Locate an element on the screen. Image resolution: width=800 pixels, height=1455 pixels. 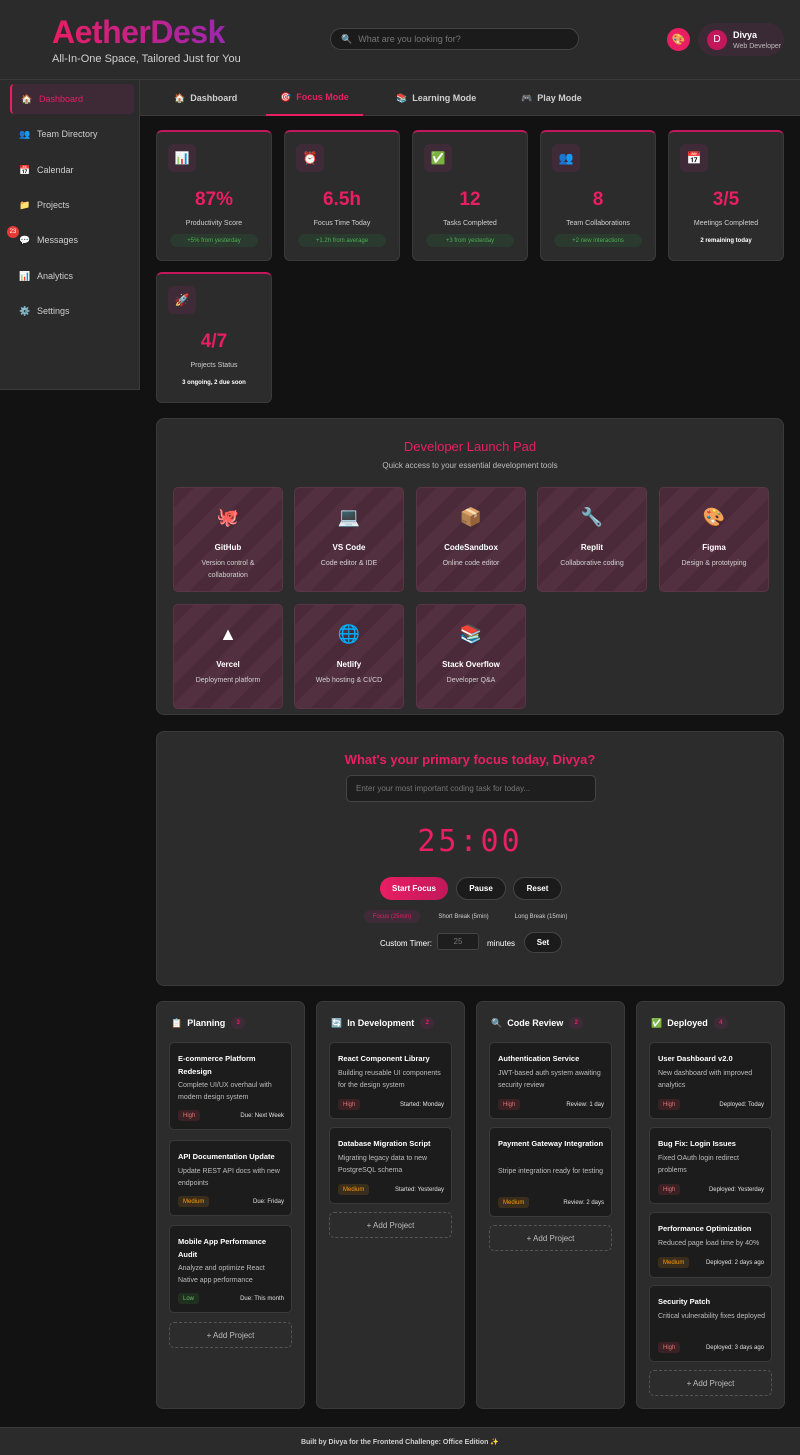
column-header: 🔄 In Development 2 is located at coordinates (383, 1023).